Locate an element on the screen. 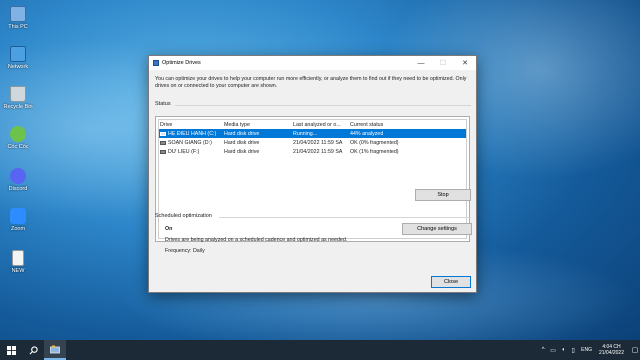 Image resolution: width=640 pixels, height=360 pixels. desktop-icon-label: Recycle Bin is located at coordinates (18, 107).